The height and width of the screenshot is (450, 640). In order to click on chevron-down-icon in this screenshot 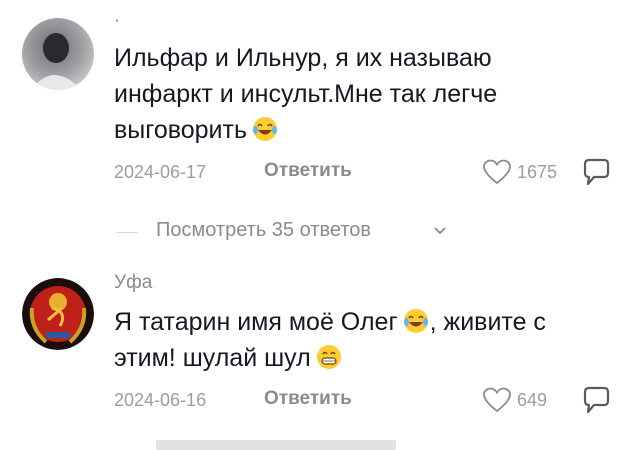, I will do `click(440, 231)`.